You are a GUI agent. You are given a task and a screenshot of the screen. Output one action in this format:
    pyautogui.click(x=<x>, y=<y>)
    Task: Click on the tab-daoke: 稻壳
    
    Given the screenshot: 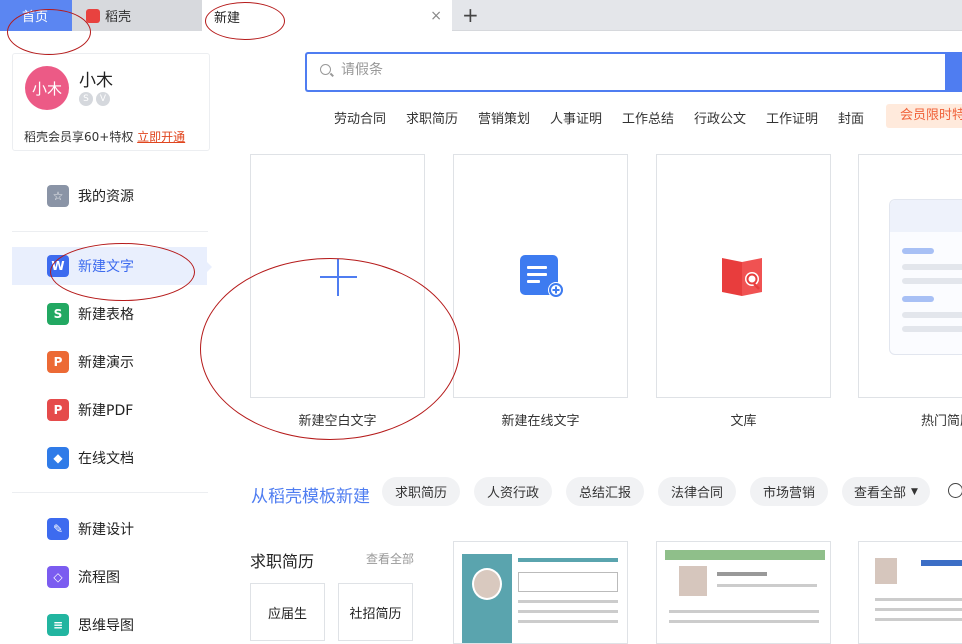 What is the action you would take?
    pyautogui.click(x=137, y=15)
    